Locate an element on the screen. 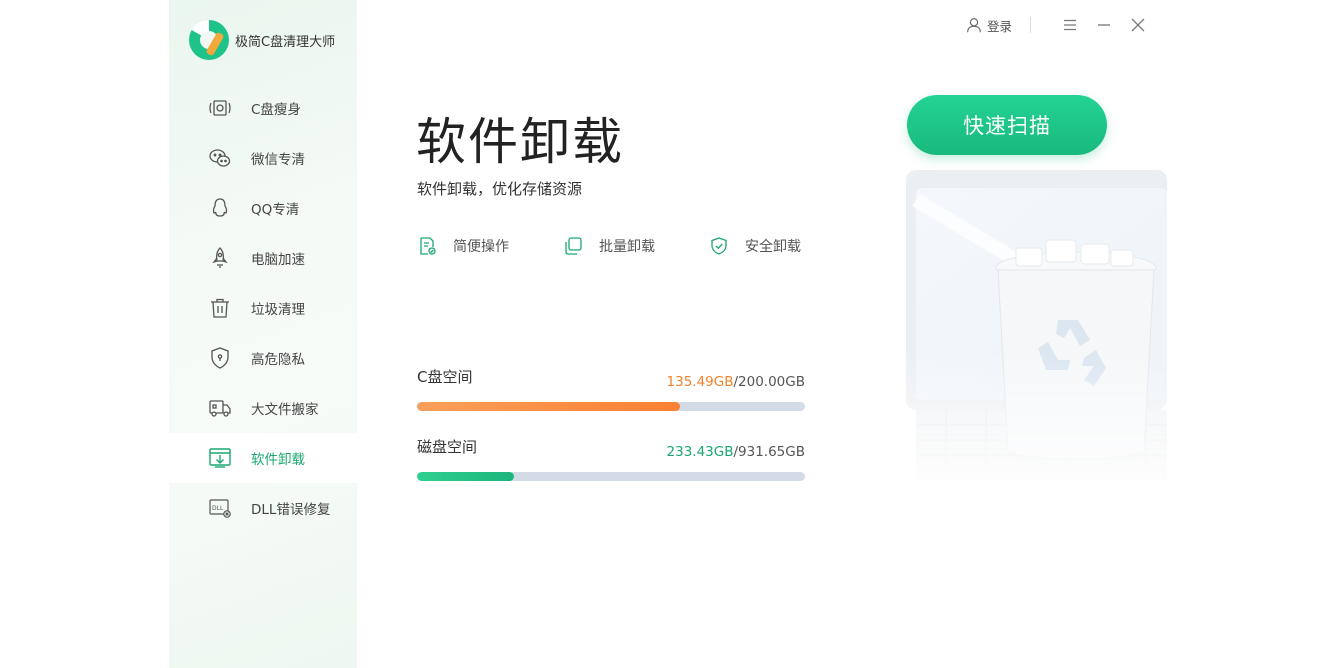 This screenshot has height=668, width=1336. divider is located at coordinates (1030, 25).